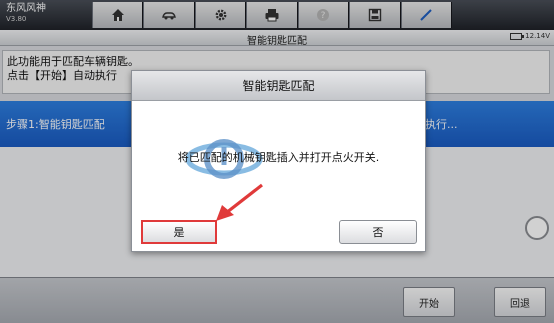  I want to click on dialog-header: 智能钥匙匹配, so click(278, 86).